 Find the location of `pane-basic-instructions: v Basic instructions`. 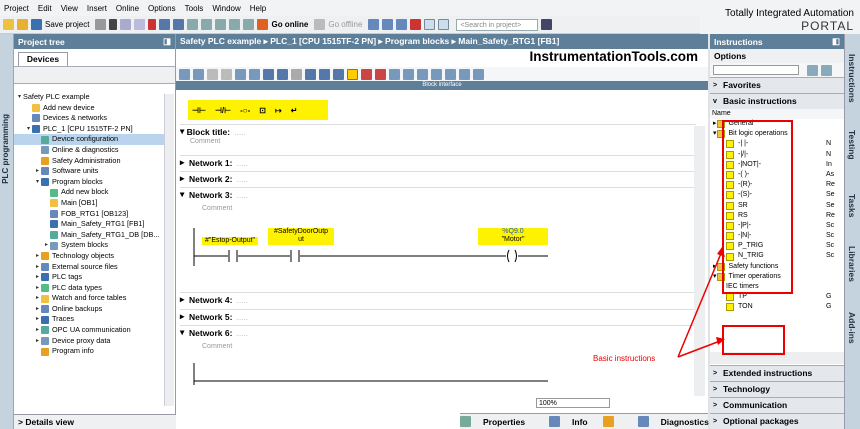

pane-basic-instructions: v Basic instructions is located at coordinates (777, 101).